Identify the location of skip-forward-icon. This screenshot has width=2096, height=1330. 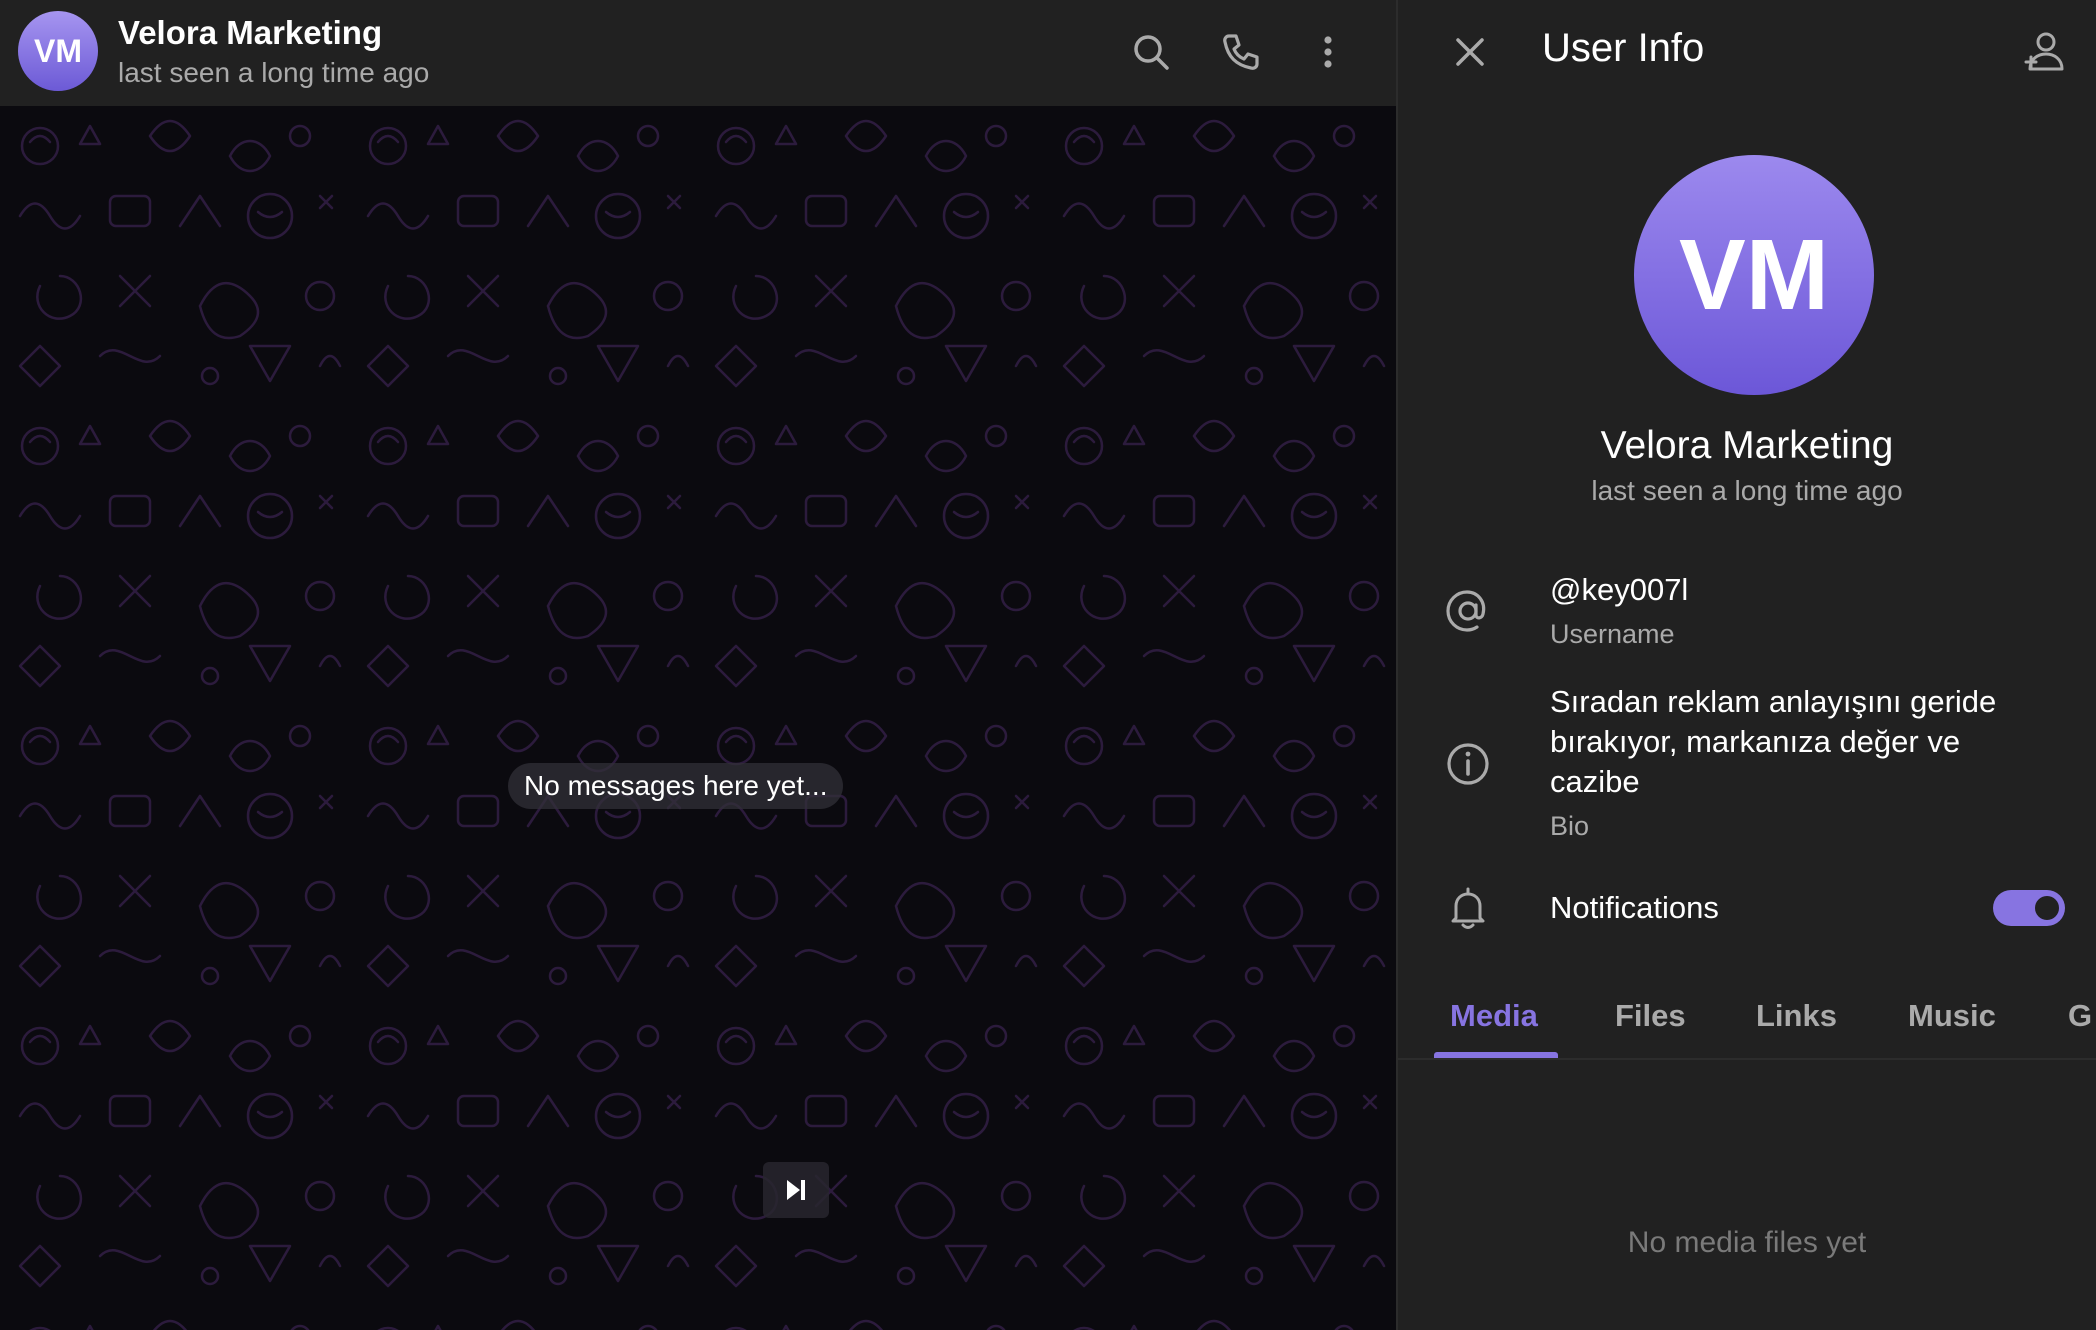
(796, 1190).